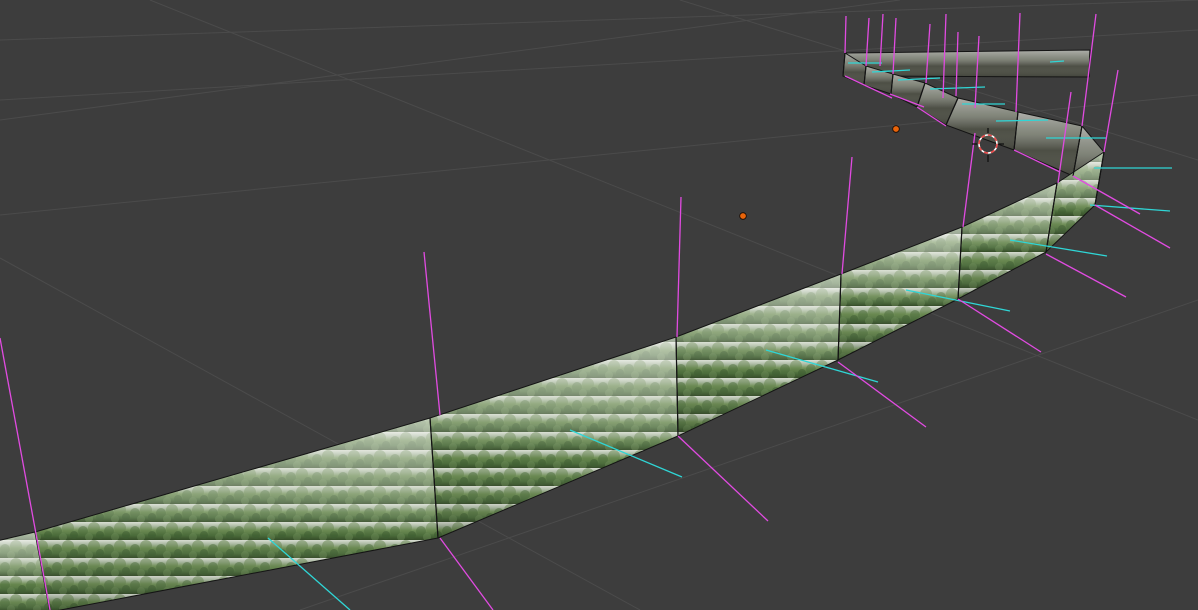 The width and height of the screenshot is (1198, 610). Describe the element at coordinates (819, 172) in the screenshot. I see `control-point-layer` at that location.